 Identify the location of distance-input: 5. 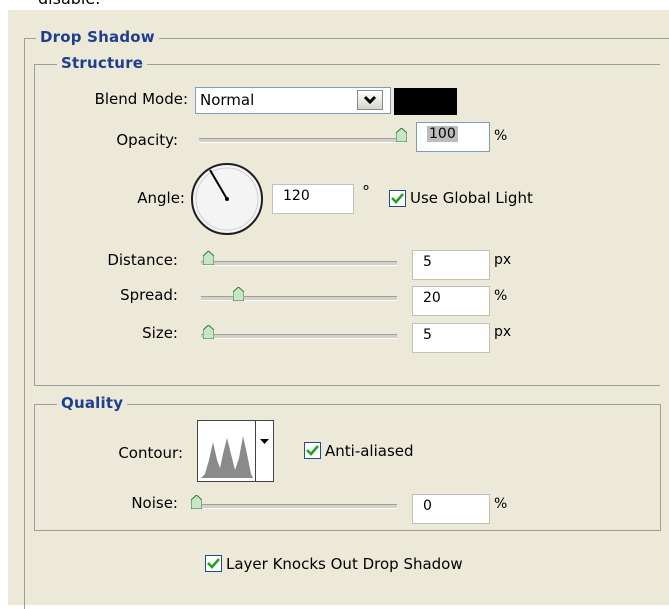
(451, 265).